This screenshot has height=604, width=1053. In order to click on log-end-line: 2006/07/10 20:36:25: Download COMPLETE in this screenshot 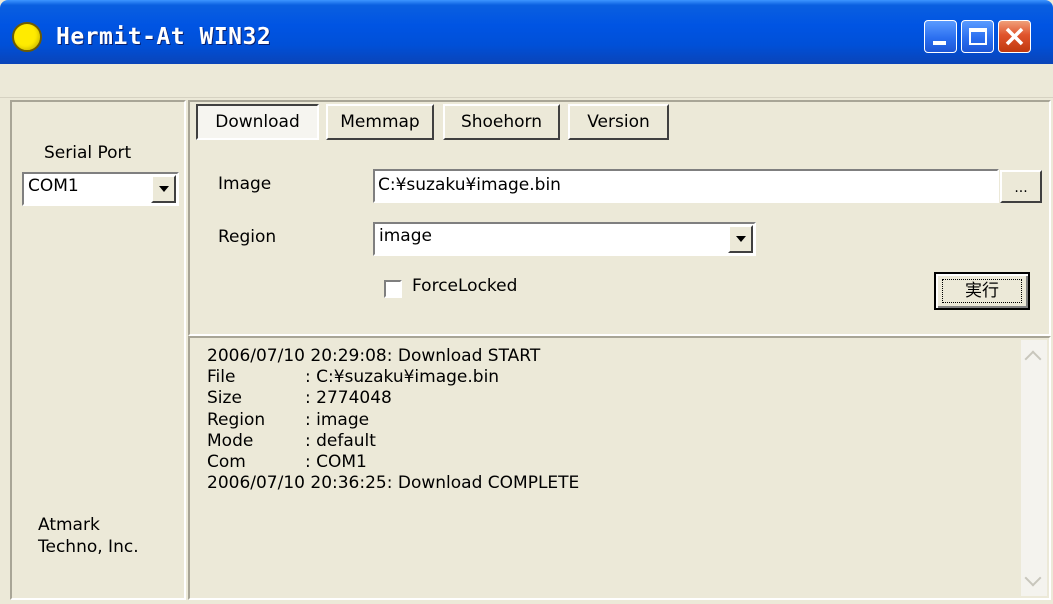, I will do `click(393, 483)`.